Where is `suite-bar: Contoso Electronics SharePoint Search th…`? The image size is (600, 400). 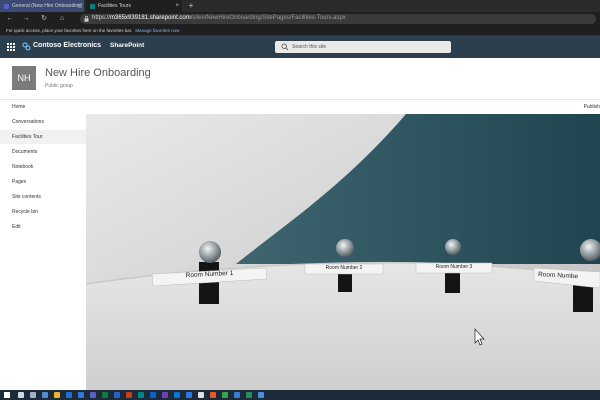 suite-bar: Contoso Electronics SharePoint Search th… is located at coordinates (300, 47).